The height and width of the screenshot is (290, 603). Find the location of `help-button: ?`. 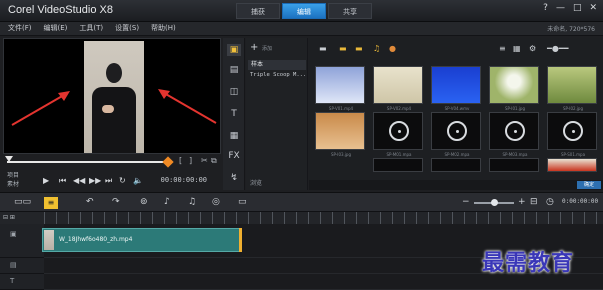

help-button: ? is located at coordinates (545, 8).